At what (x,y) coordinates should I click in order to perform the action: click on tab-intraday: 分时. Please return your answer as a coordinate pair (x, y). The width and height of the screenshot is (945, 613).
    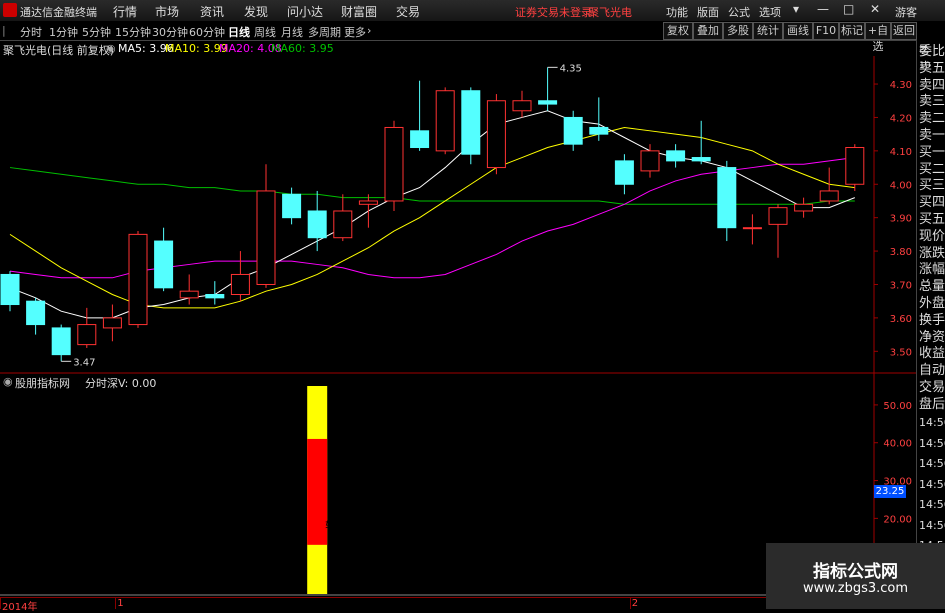
    Looking at the image, I should click on (31, 32).